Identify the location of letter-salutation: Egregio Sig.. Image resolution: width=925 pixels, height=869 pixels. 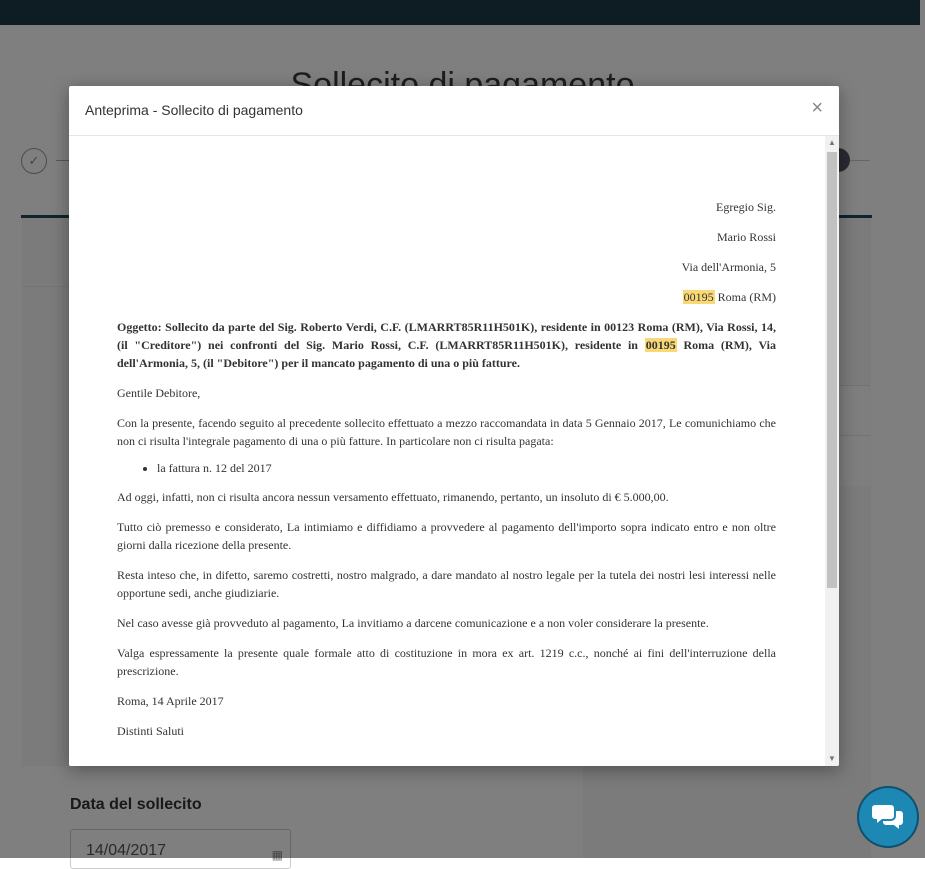
(746, 207).